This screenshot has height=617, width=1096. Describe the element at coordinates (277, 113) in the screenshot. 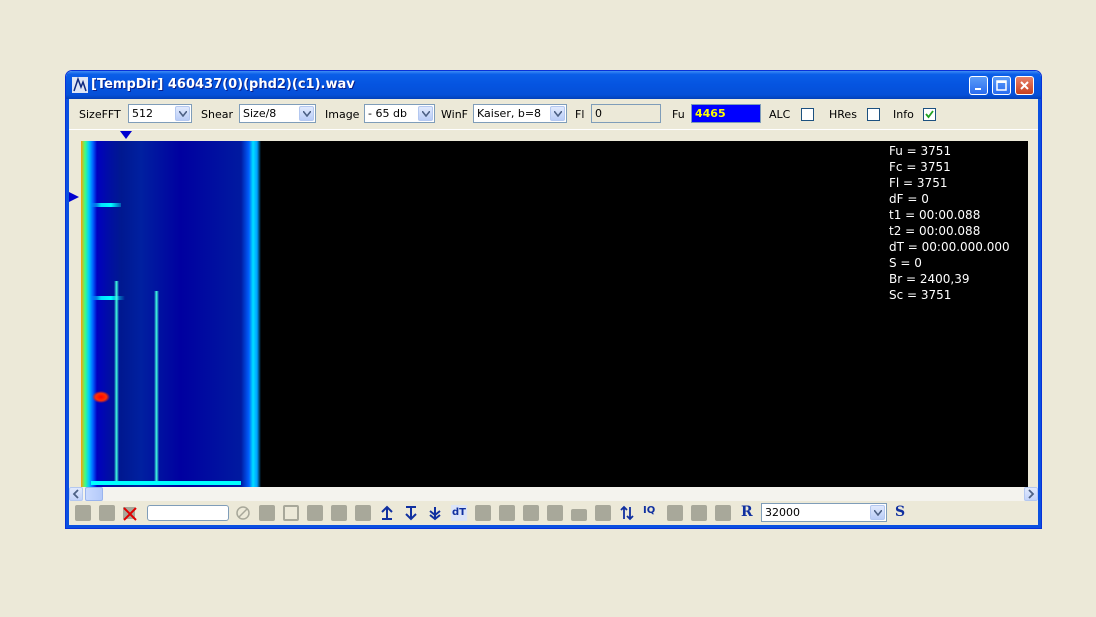

I see `shear-select: Size/8` at that location.